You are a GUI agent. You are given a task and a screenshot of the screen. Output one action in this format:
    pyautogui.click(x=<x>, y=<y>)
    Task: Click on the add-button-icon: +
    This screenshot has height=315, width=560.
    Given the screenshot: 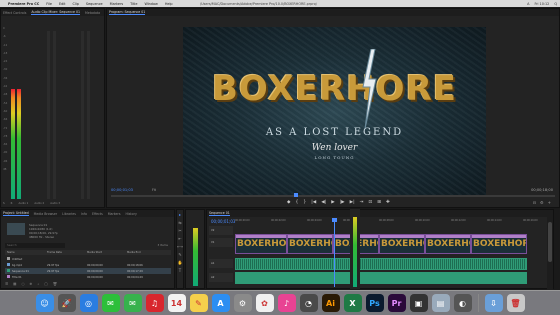 What is the action you would take?
    pyautogui.click(x=549, y=202)
    